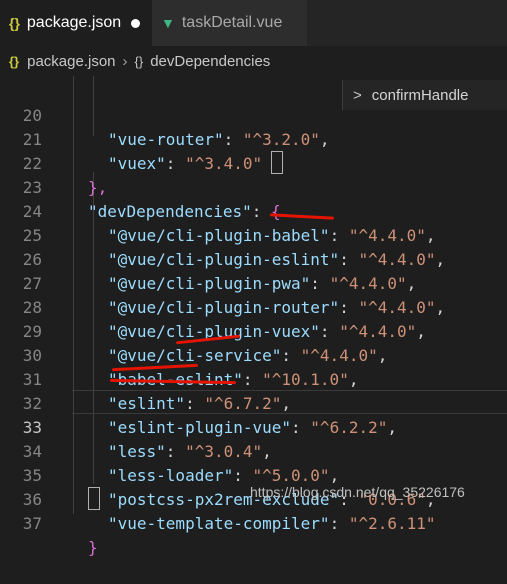  What do you see at coordinates (253, 426) in the screenshot?
I see `code-line: 33 "less": "^3.0.4",` at bounding box center [253, 426].